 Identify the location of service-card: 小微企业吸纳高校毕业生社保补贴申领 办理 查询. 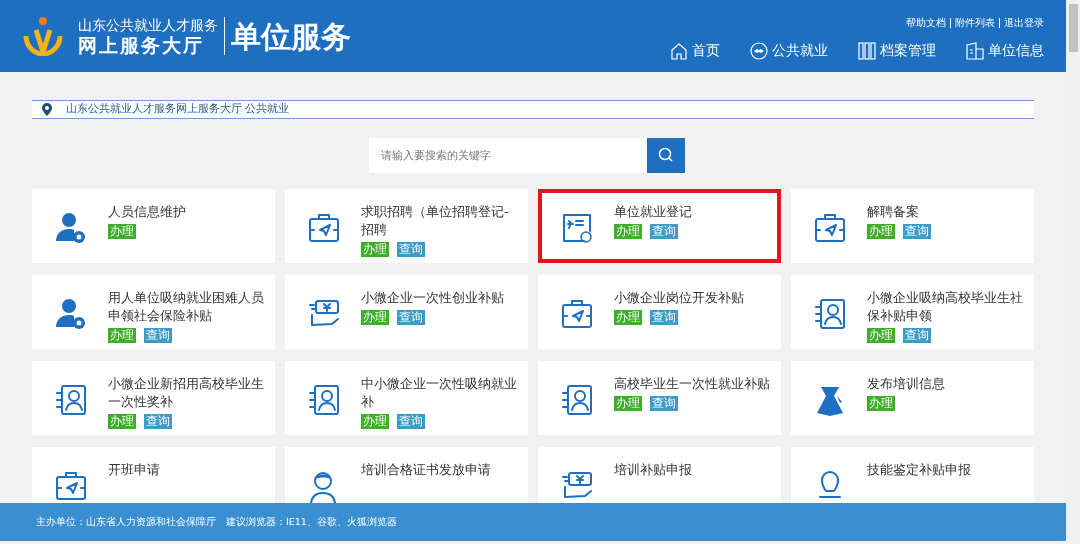
(912, 311).